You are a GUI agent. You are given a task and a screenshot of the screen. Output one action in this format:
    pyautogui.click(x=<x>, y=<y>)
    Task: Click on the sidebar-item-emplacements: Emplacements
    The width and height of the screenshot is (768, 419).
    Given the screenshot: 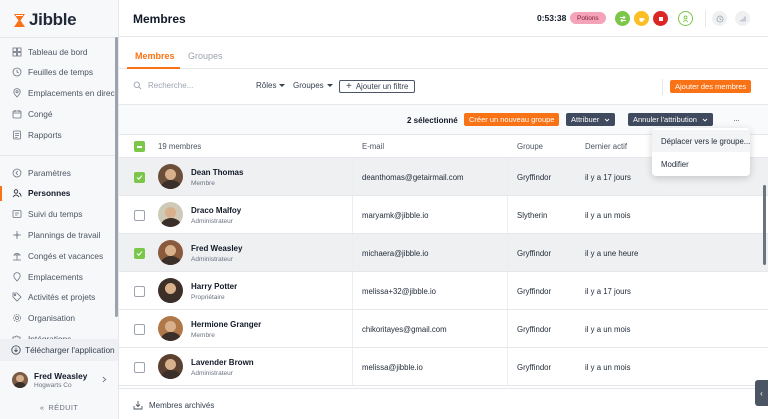 What is the action you would take?
    pyautogui.click(x=58, y=276)
    